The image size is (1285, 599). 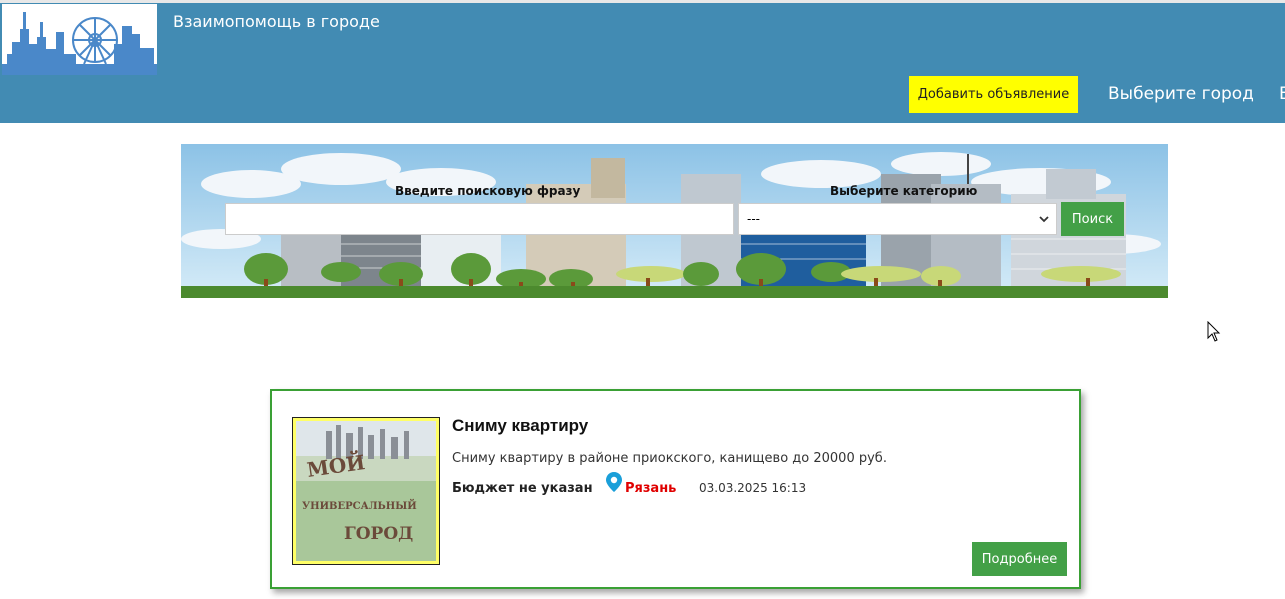 I want to click on nav-link-truncated: В, so click(x=1282, y=94).